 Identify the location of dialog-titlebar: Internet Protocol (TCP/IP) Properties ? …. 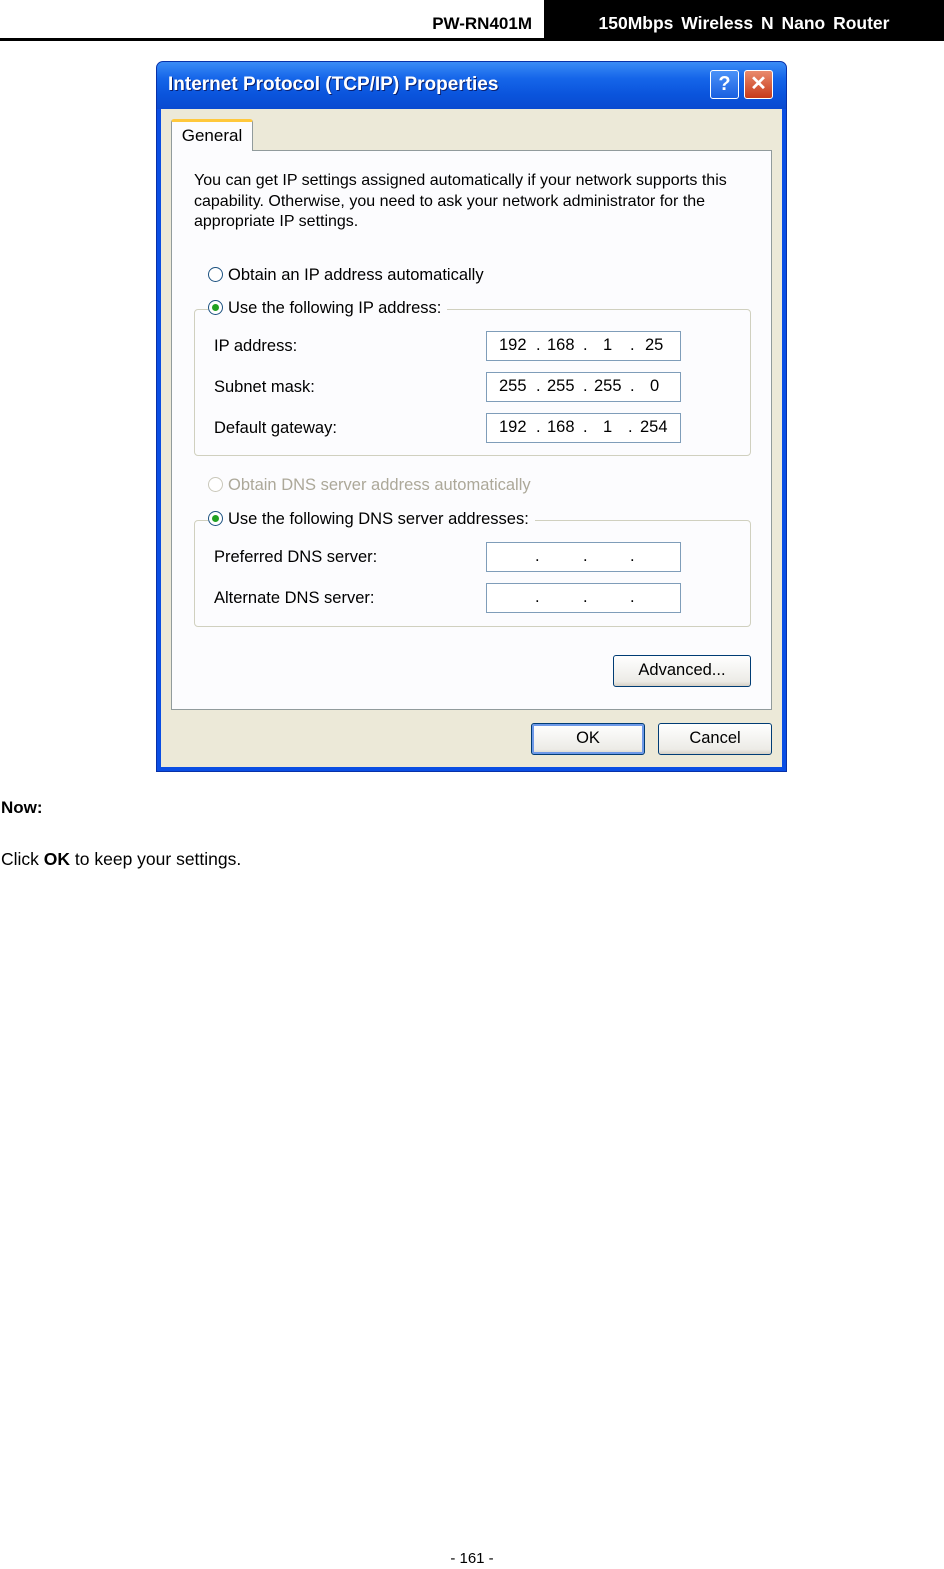
(471, 85).